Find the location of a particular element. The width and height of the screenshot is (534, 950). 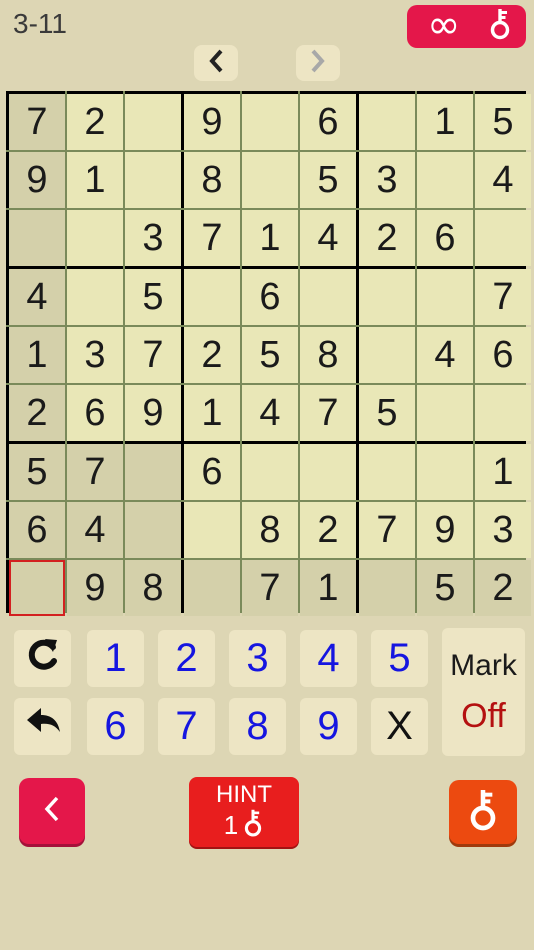

sudoku-cell-r8-c4 is located at coordinates (212, 530).